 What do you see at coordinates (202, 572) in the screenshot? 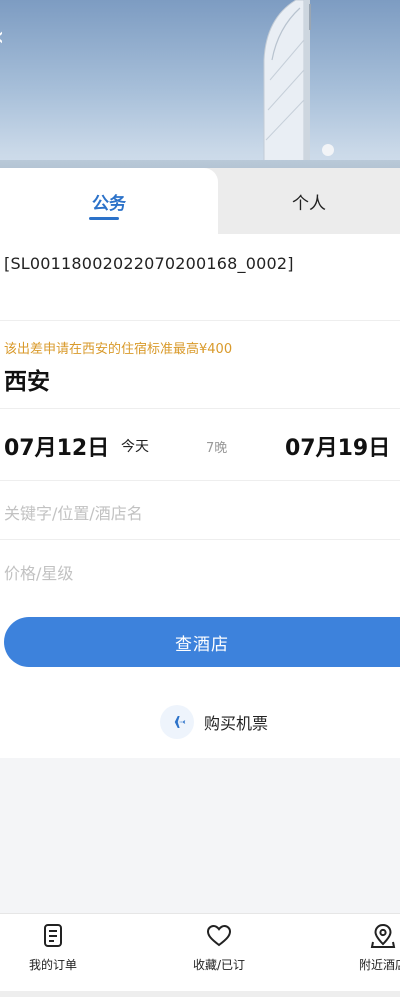
I see `price-star-filter: 价格/星级` at bounding box center [202, 572].